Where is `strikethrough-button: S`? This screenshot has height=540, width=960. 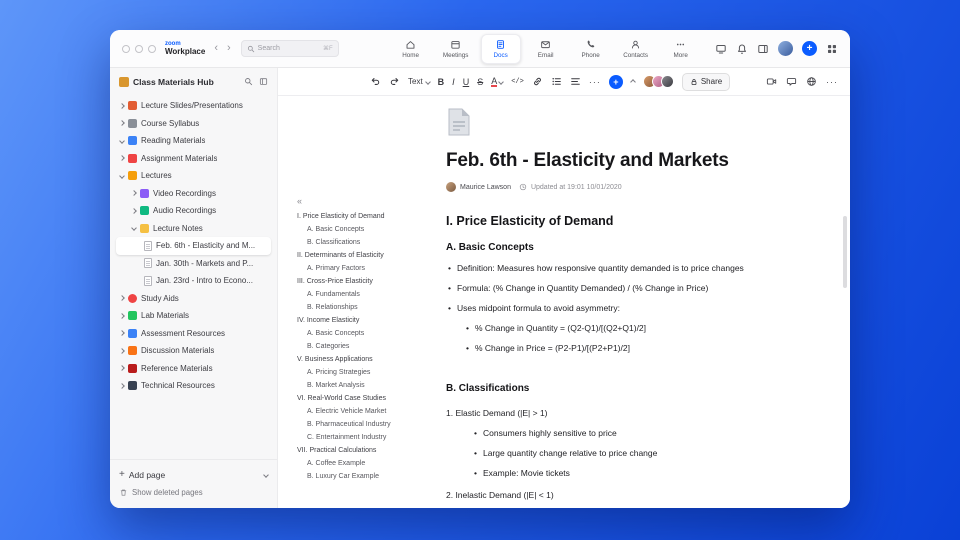 strikethrough-button: S is located at coordinates (480, 82).